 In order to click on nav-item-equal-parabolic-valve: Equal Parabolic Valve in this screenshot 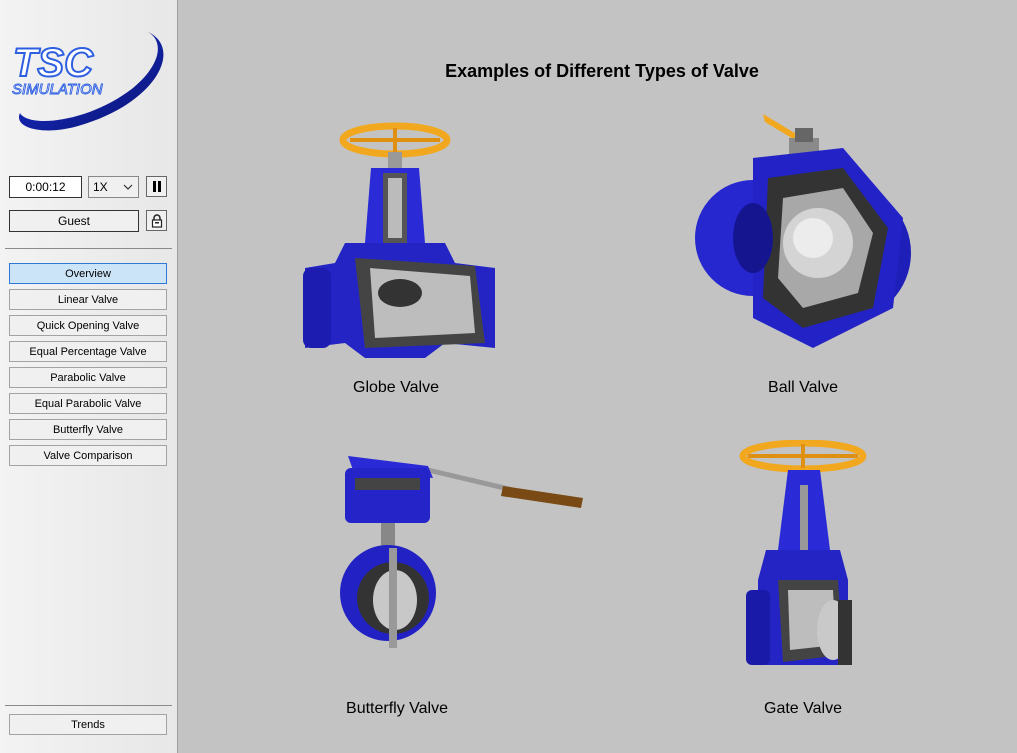, I will do `click(88, 403)`.